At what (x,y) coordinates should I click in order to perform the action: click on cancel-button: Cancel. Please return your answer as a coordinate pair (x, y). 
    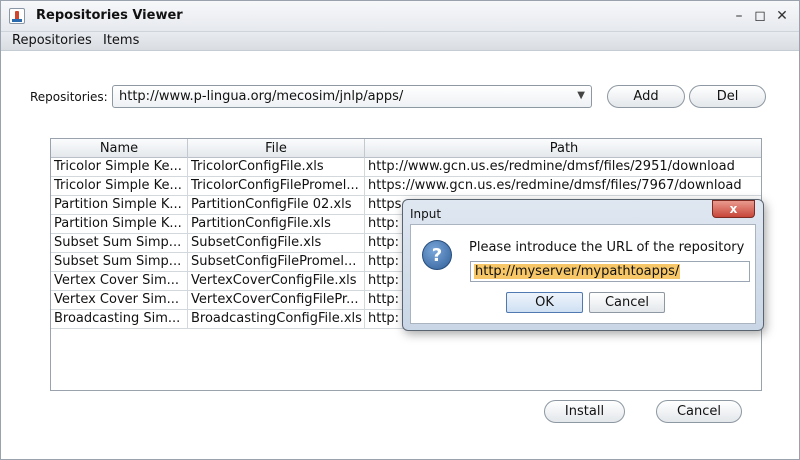
    Looking at the image, I should click on (699, 411).